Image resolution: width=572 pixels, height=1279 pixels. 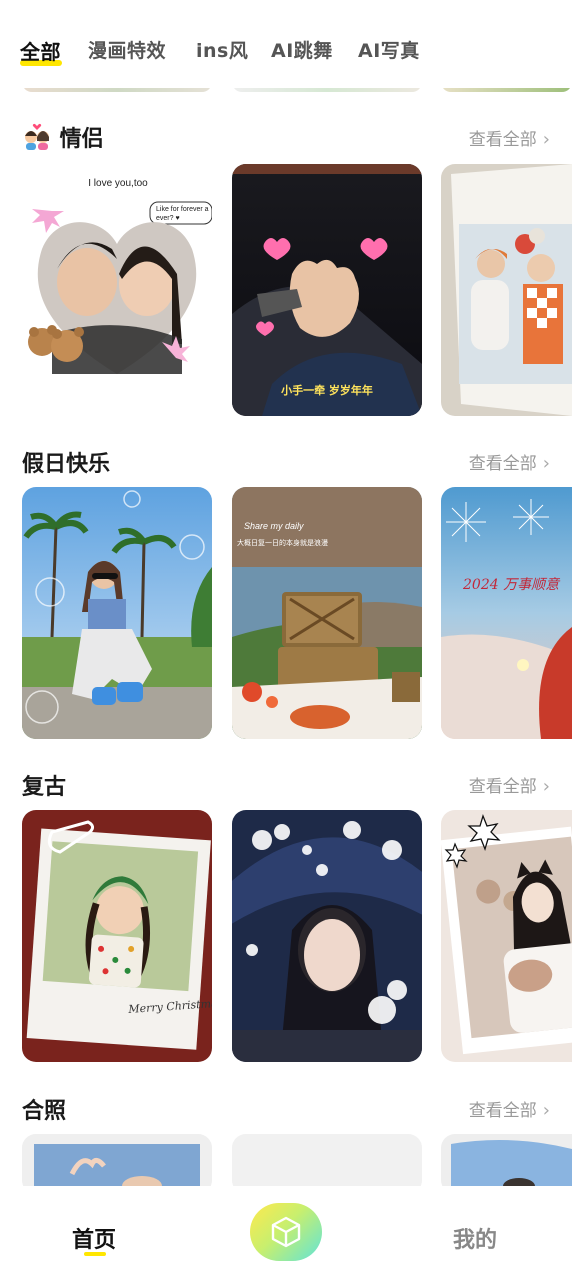 I want to click on cube-icon, so click(x=286, y=1232).